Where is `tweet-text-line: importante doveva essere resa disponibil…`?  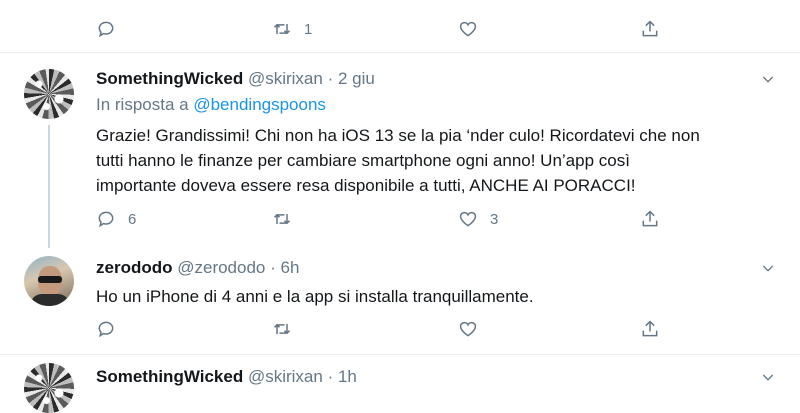 tweet-text-line: importante doveva essere resa disponibil… is located at coordinates (366, 185).